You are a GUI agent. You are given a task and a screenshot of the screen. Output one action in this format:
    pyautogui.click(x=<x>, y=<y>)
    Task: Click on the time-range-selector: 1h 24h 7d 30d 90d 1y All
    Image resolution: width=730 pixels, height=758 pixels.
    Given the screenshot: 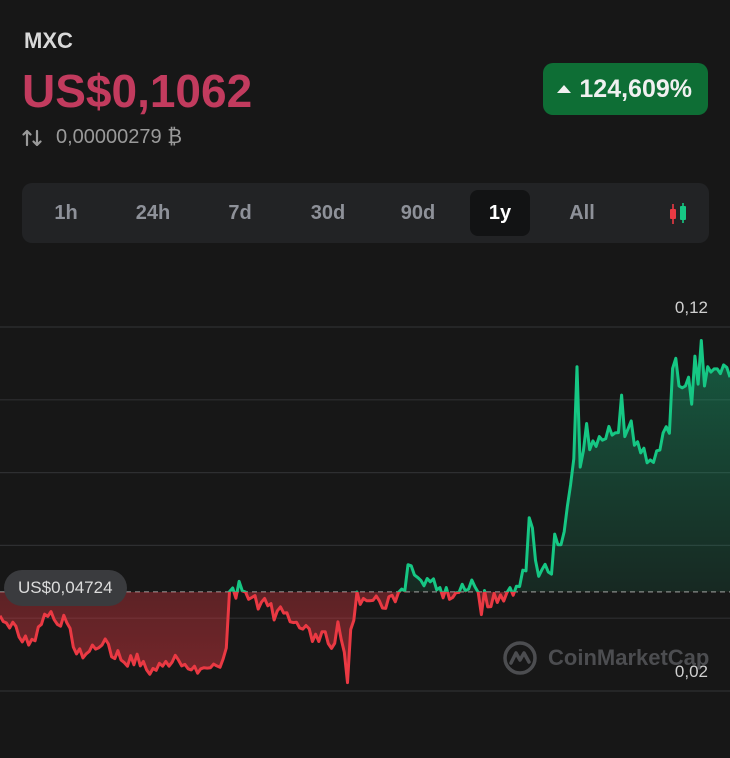 What is the action you would take?
    pyautogui.click(x=365, y=213)
    